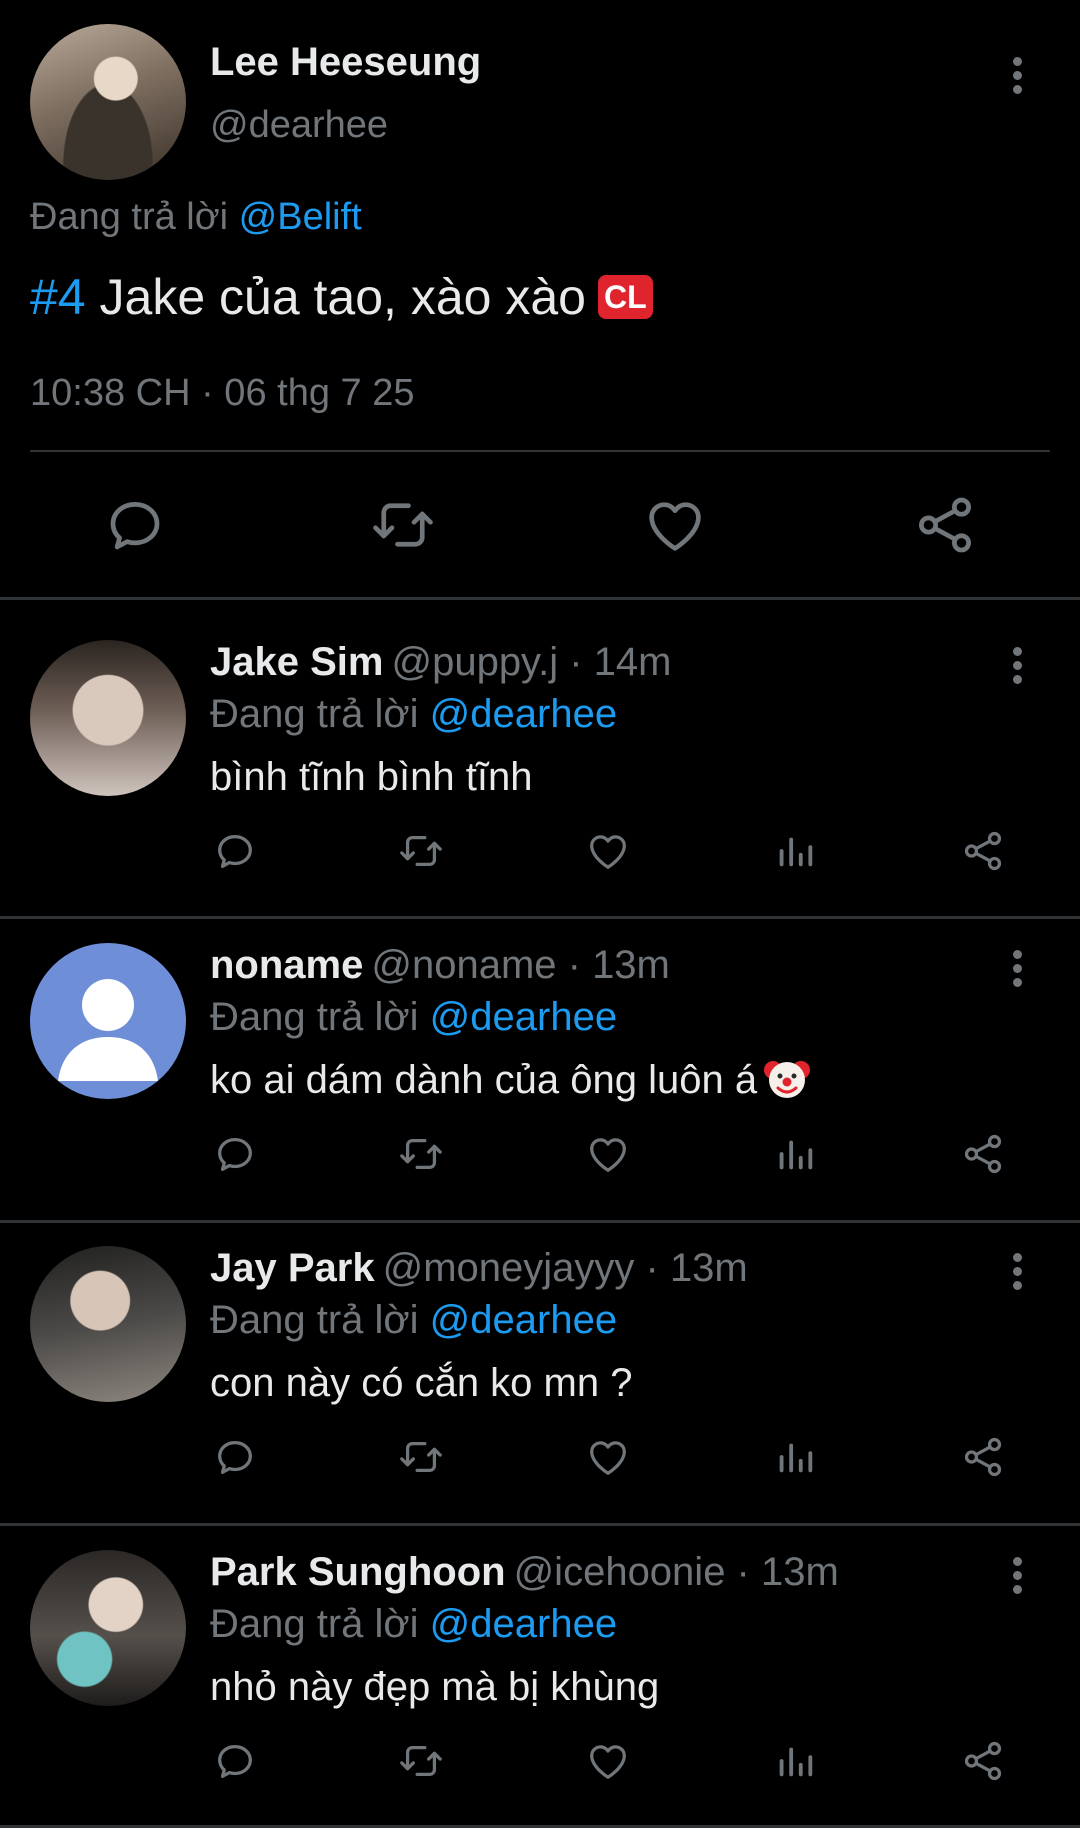 The height and width of the screenshot is (1828, 1080). I want to click on reply-text: nhỏ này đẹp mà bị khùng, so click(435, 1687).